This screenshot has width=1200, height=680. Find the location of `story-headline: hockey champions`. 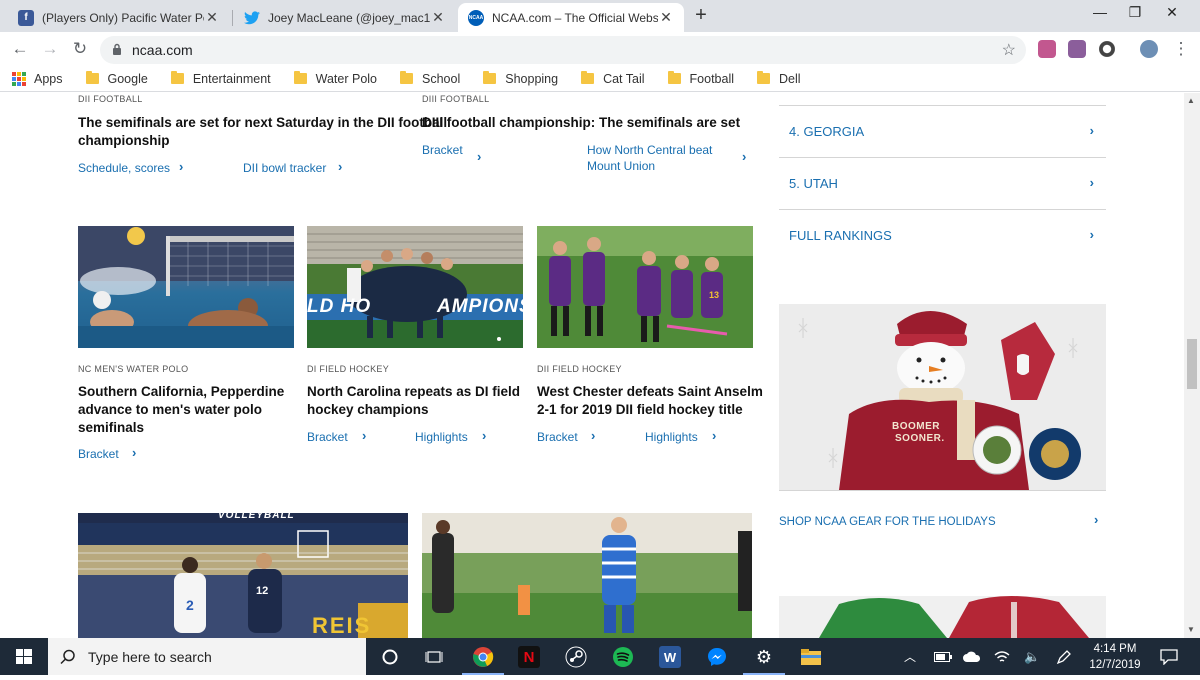

story-headline: hockey champions is located at coordinates (368, 410).